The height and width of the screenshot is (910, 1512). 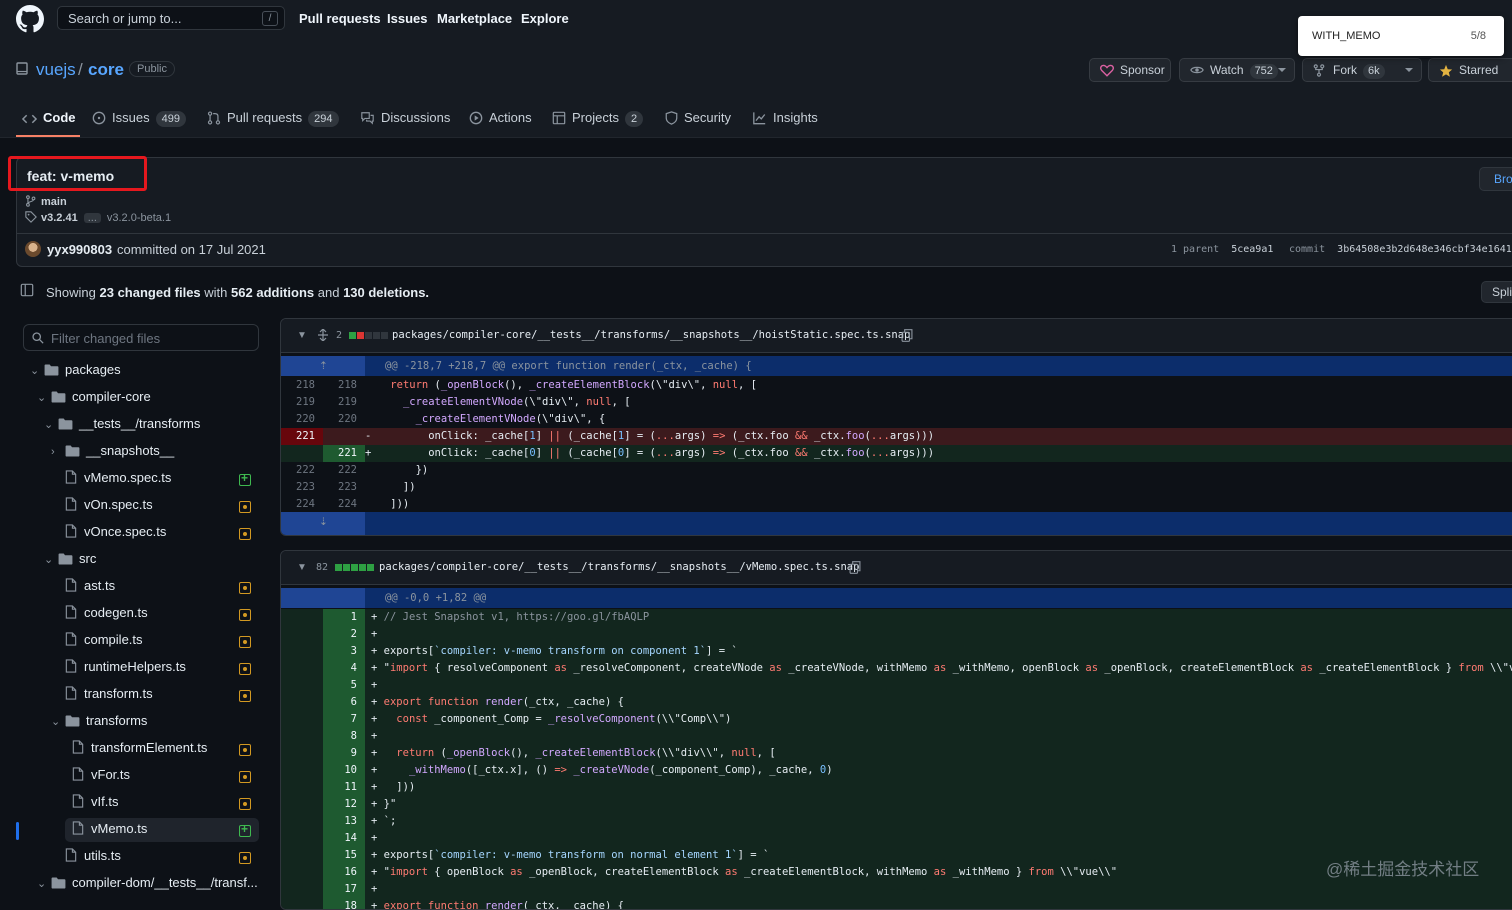 What do you see at coordinates (48, 117) in the screenshot?
I see `tab-code: Code` at bounding box center [48, 117].